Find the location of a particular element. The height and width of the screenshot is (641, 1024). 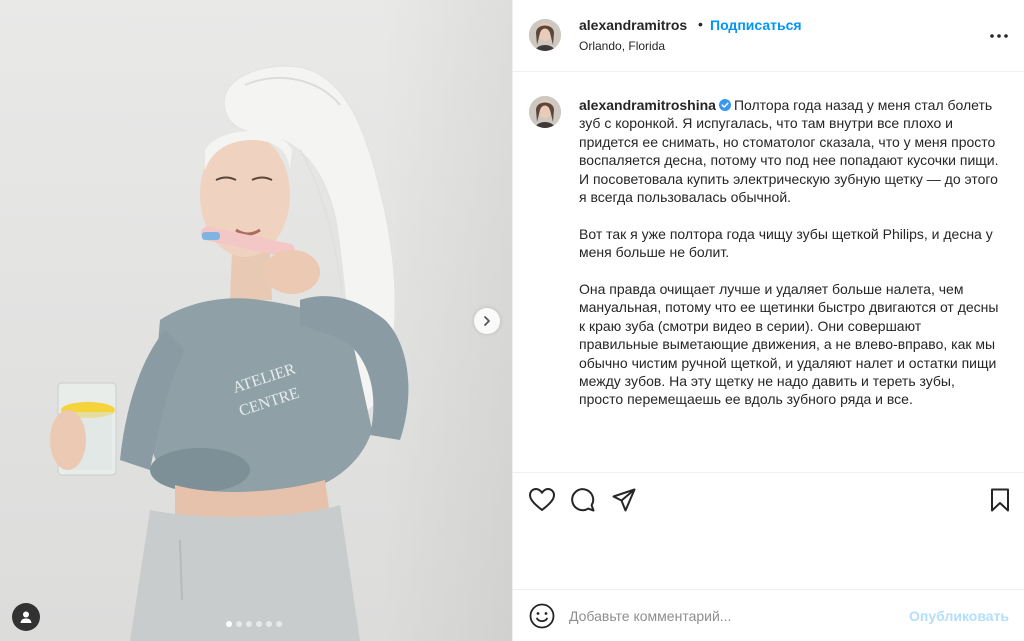

more-horizontal-icon is located at coordinates (999, 36).